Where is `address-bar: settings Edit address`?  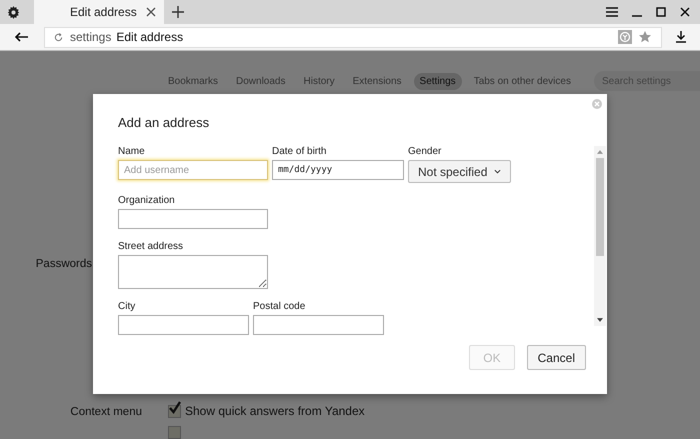
address-bar: settings Edit address is located at coordinates (353, 37).